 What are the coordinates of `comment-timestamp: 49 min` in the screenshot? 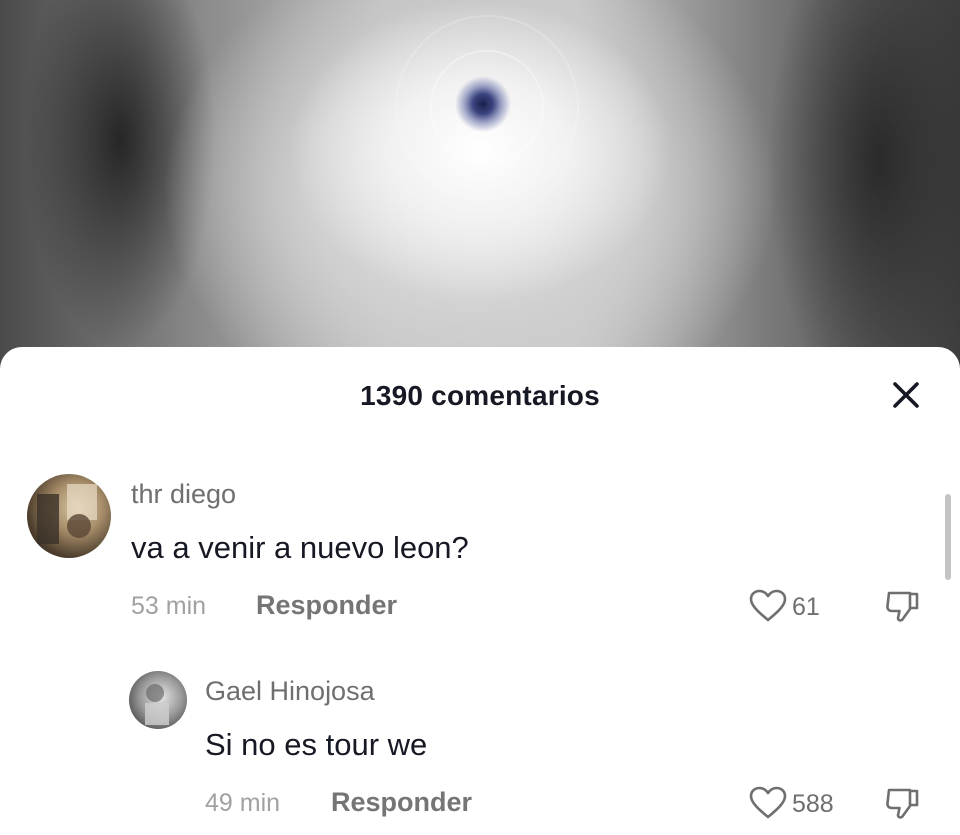 It's located at (243, 803).